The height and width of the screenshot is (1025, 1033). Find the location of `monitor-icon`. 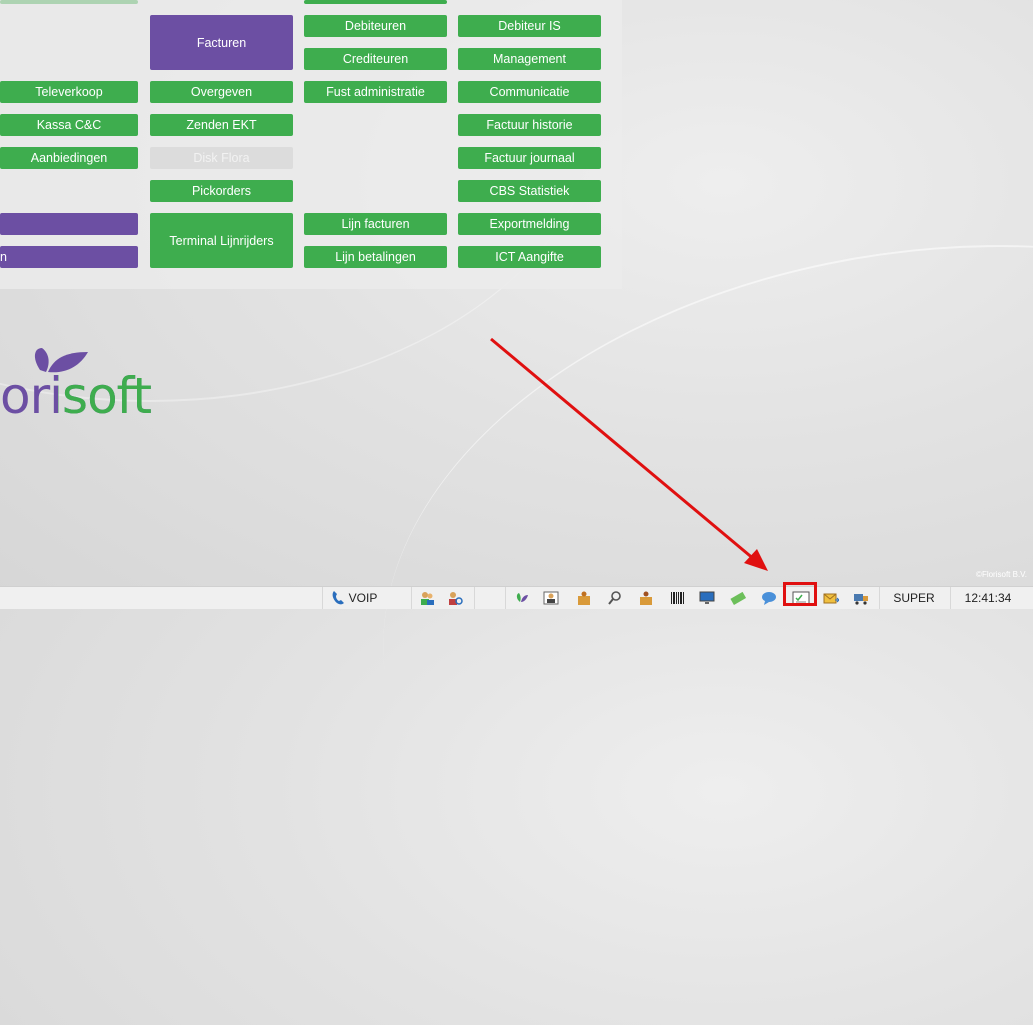

monitor-icon is located at coordinates (707, 598).